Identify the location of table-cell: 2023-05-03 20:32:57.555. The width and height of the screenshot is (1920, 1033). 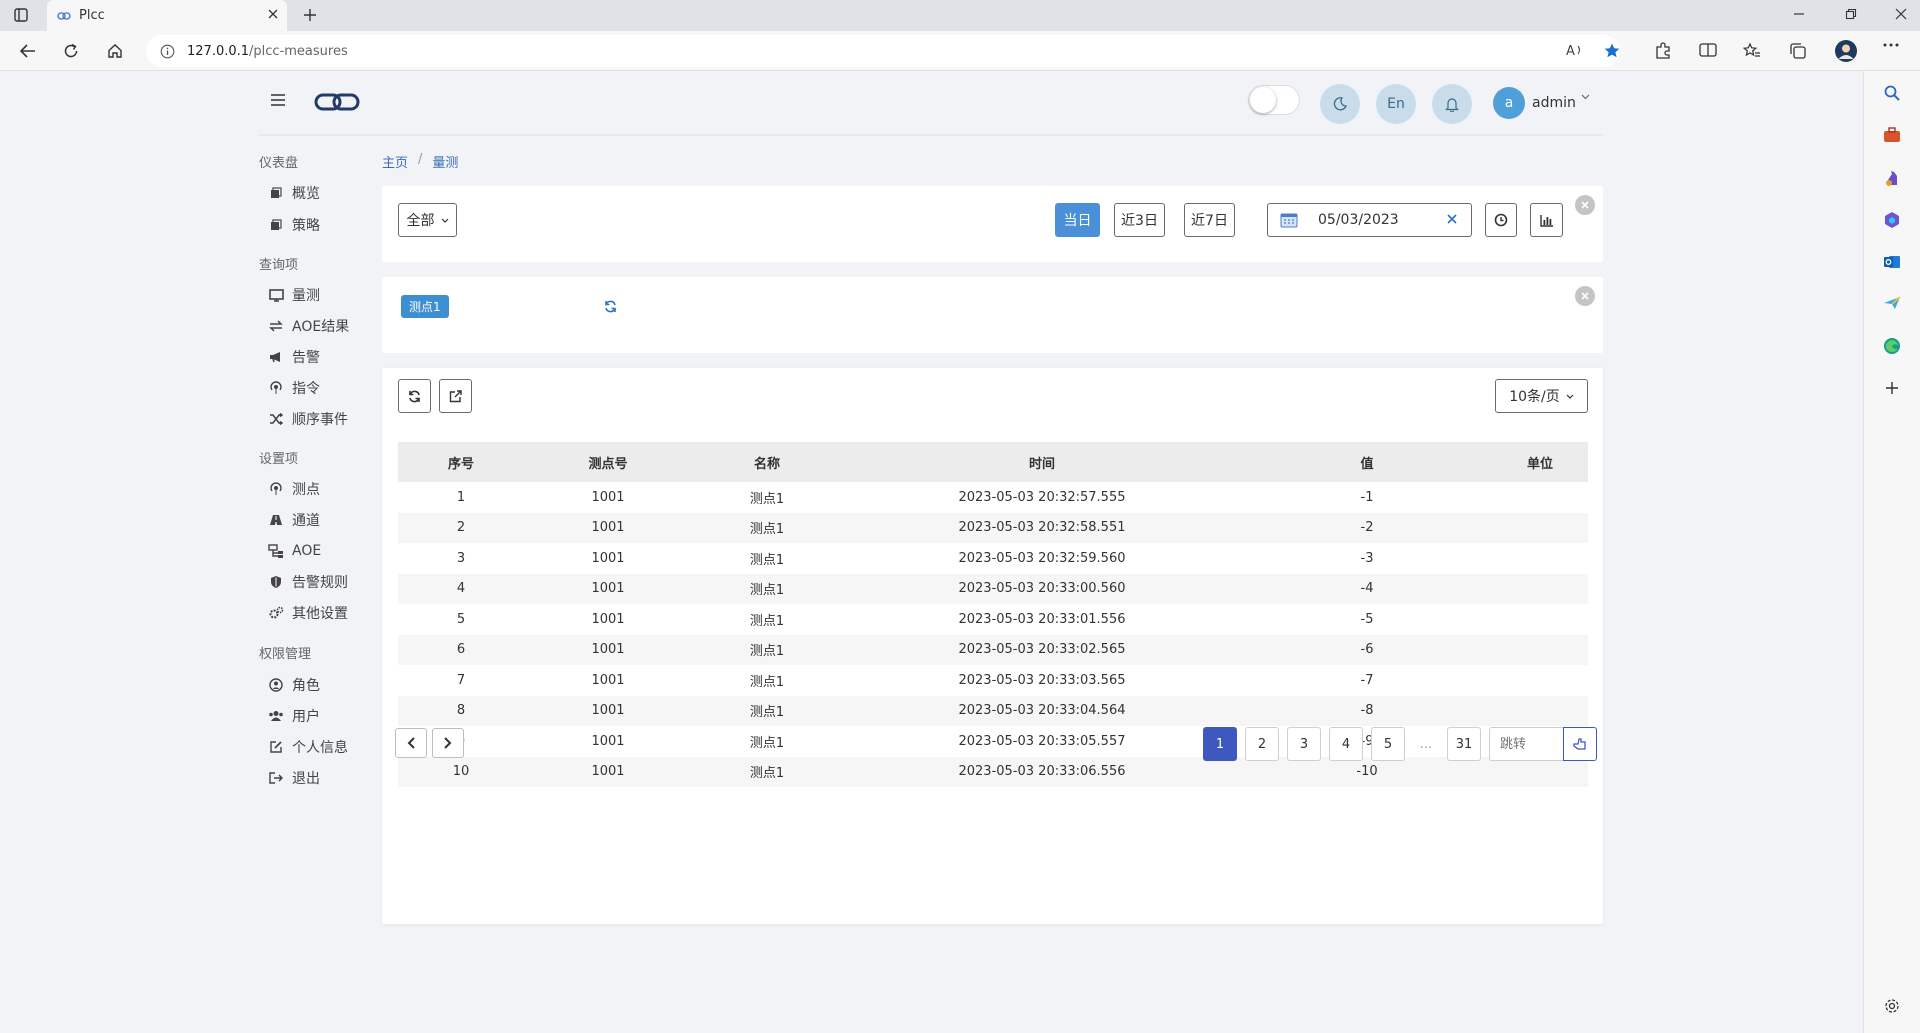
(1042, 497).